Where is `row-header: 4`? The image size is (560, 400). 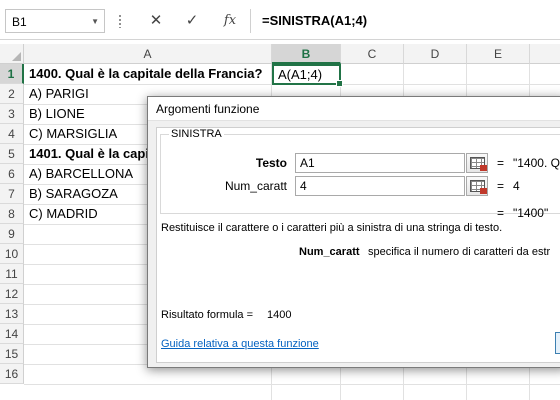
row-header: 4 is located at coordinates (12, 134).